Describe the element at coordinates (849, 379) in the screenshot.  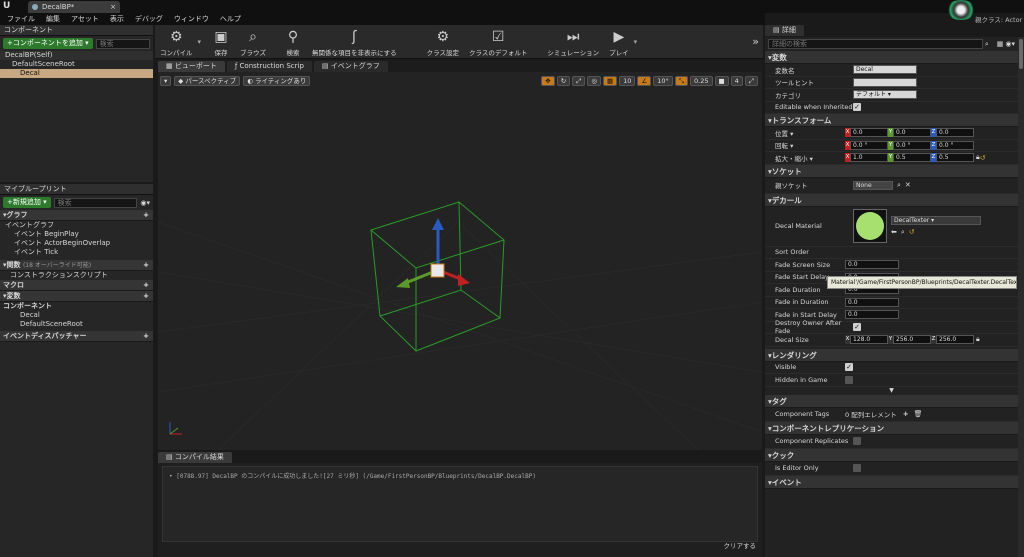
I see `hidden-in-game-checkbox` at that location.